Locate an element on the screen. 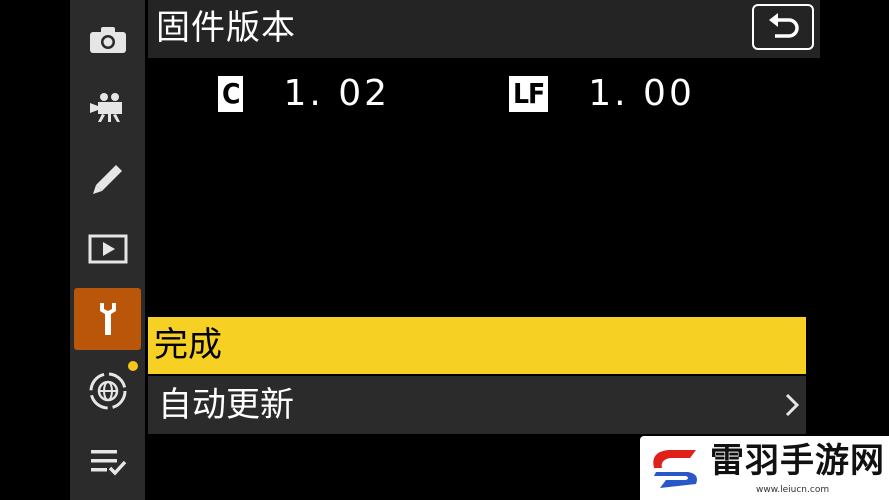  sidebar-item-photo is located at coordinates (107, 39).